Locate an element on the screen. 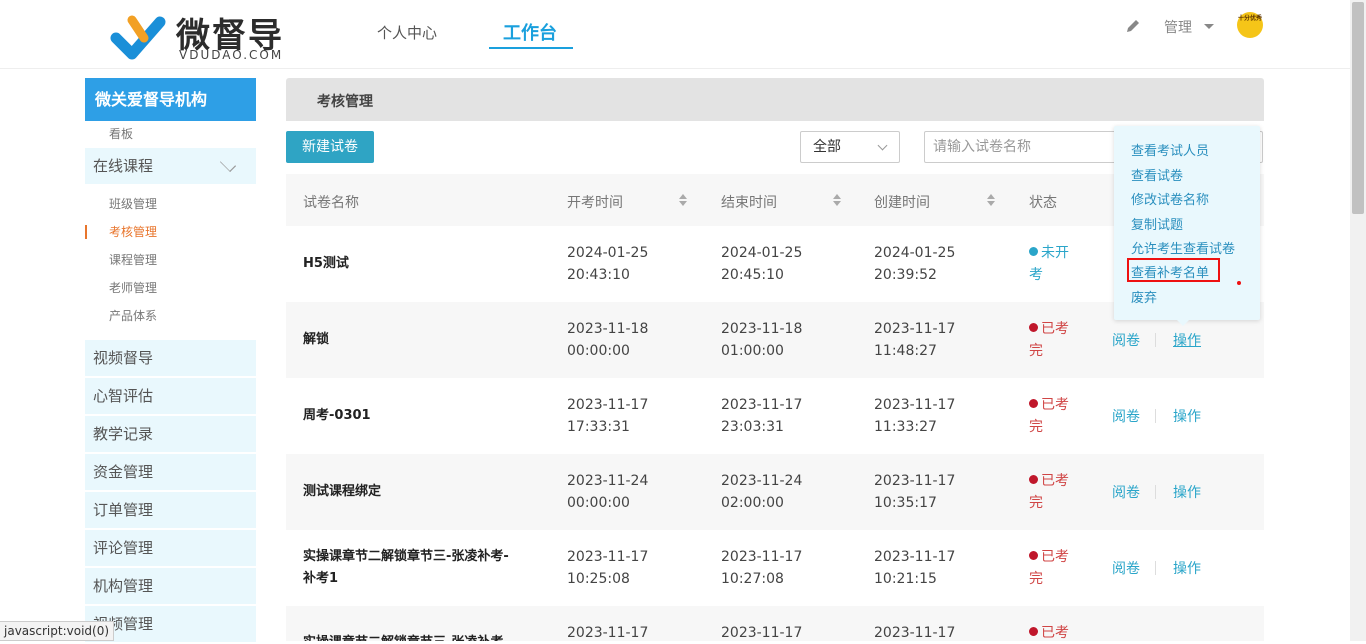 This screenshot has width=1366, height=644. browser-status-bar: javascript:void(0) is located at coordinates (57, 631).